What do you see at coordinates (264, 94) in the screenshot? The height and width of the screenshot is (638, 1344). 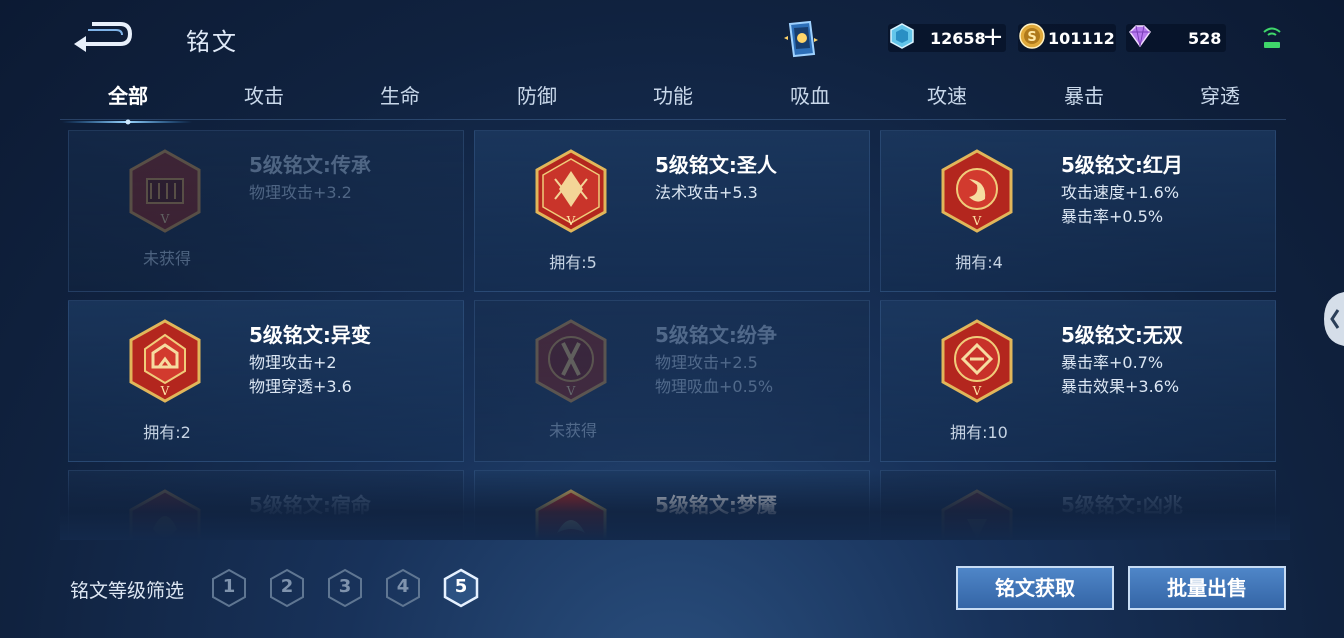 I see `tab-attack: 攻击` at bounding box center [264, 94].